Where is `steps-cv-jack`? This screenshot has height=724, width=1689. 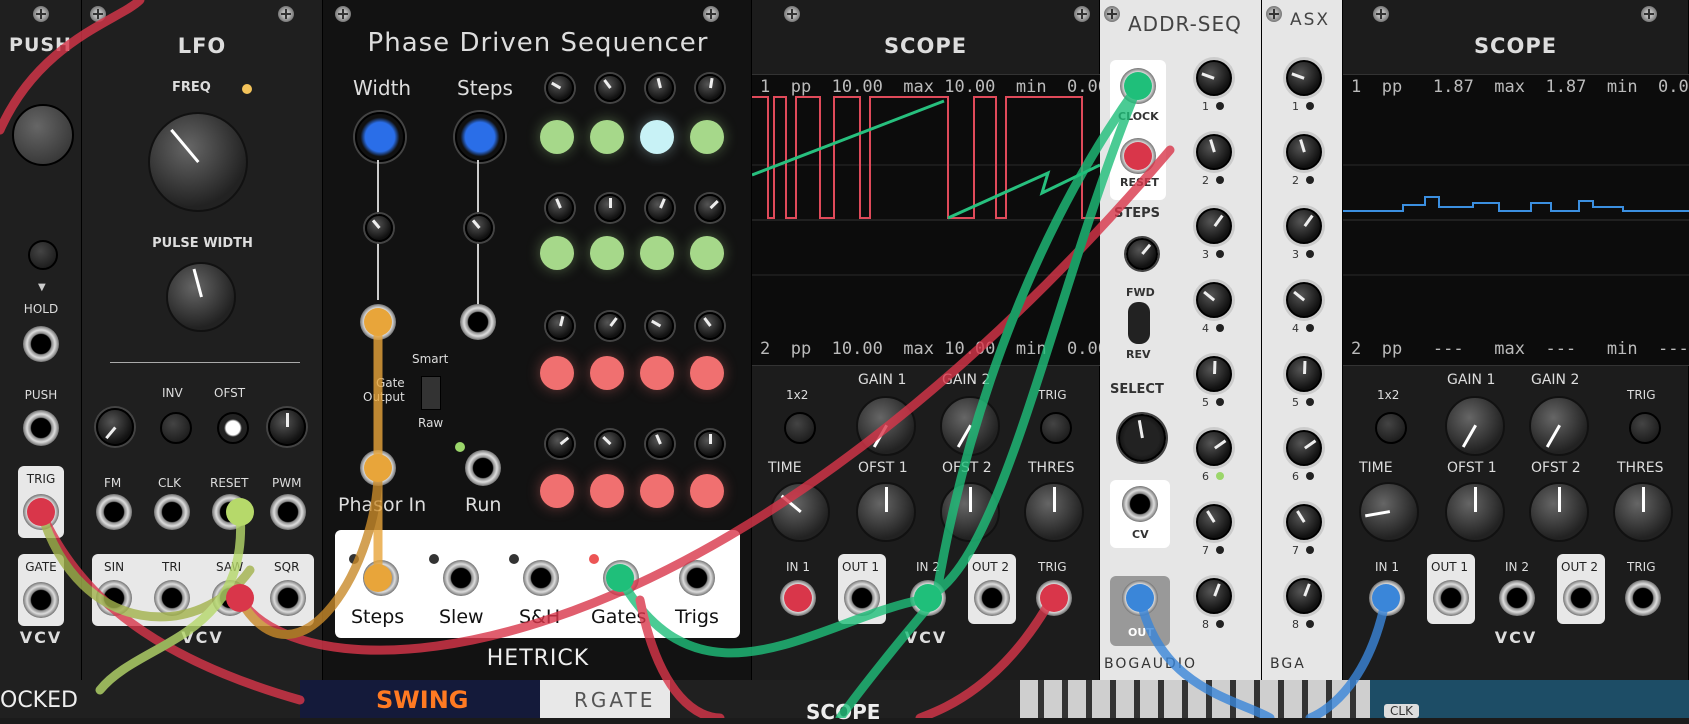 steps-cv-jack is located at coordinates (478, 322).